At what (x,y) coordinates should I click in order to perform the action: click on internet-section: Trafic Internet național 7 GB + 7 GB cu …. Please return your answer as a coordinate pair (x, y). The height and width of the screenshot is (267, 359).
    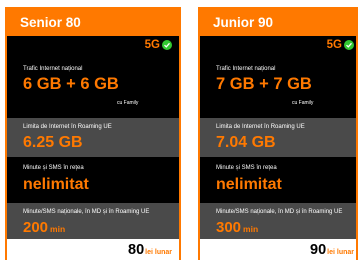
    Looking at the image, I should click on (278, 85).